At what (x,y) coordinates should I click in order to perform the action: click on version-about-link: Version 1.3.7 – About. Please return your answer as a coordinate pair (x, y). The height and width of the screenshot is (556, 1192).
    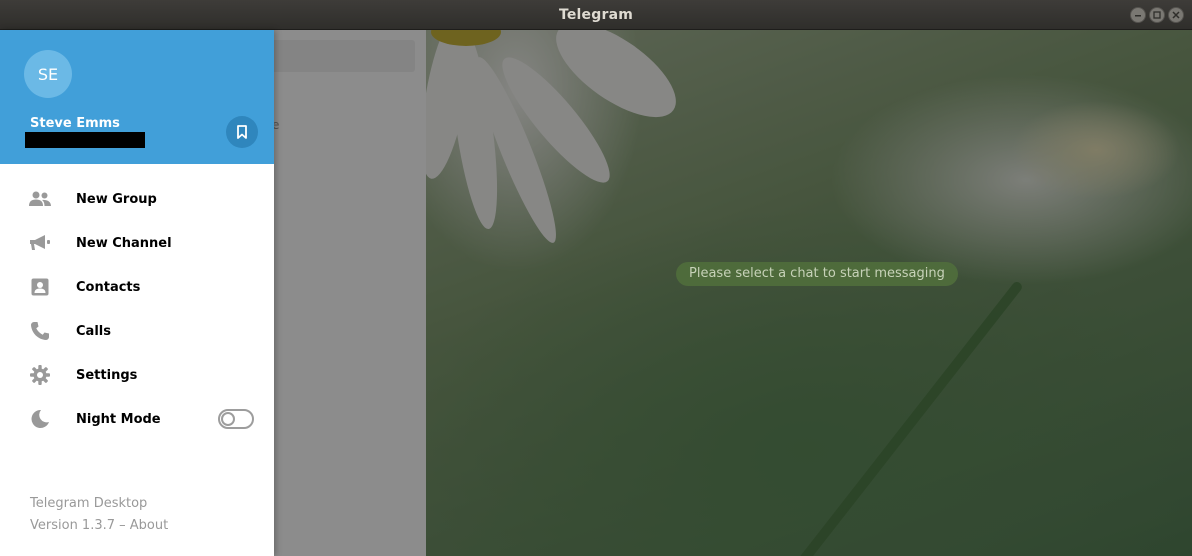
    Looking at the image, I should click on (99, 525).